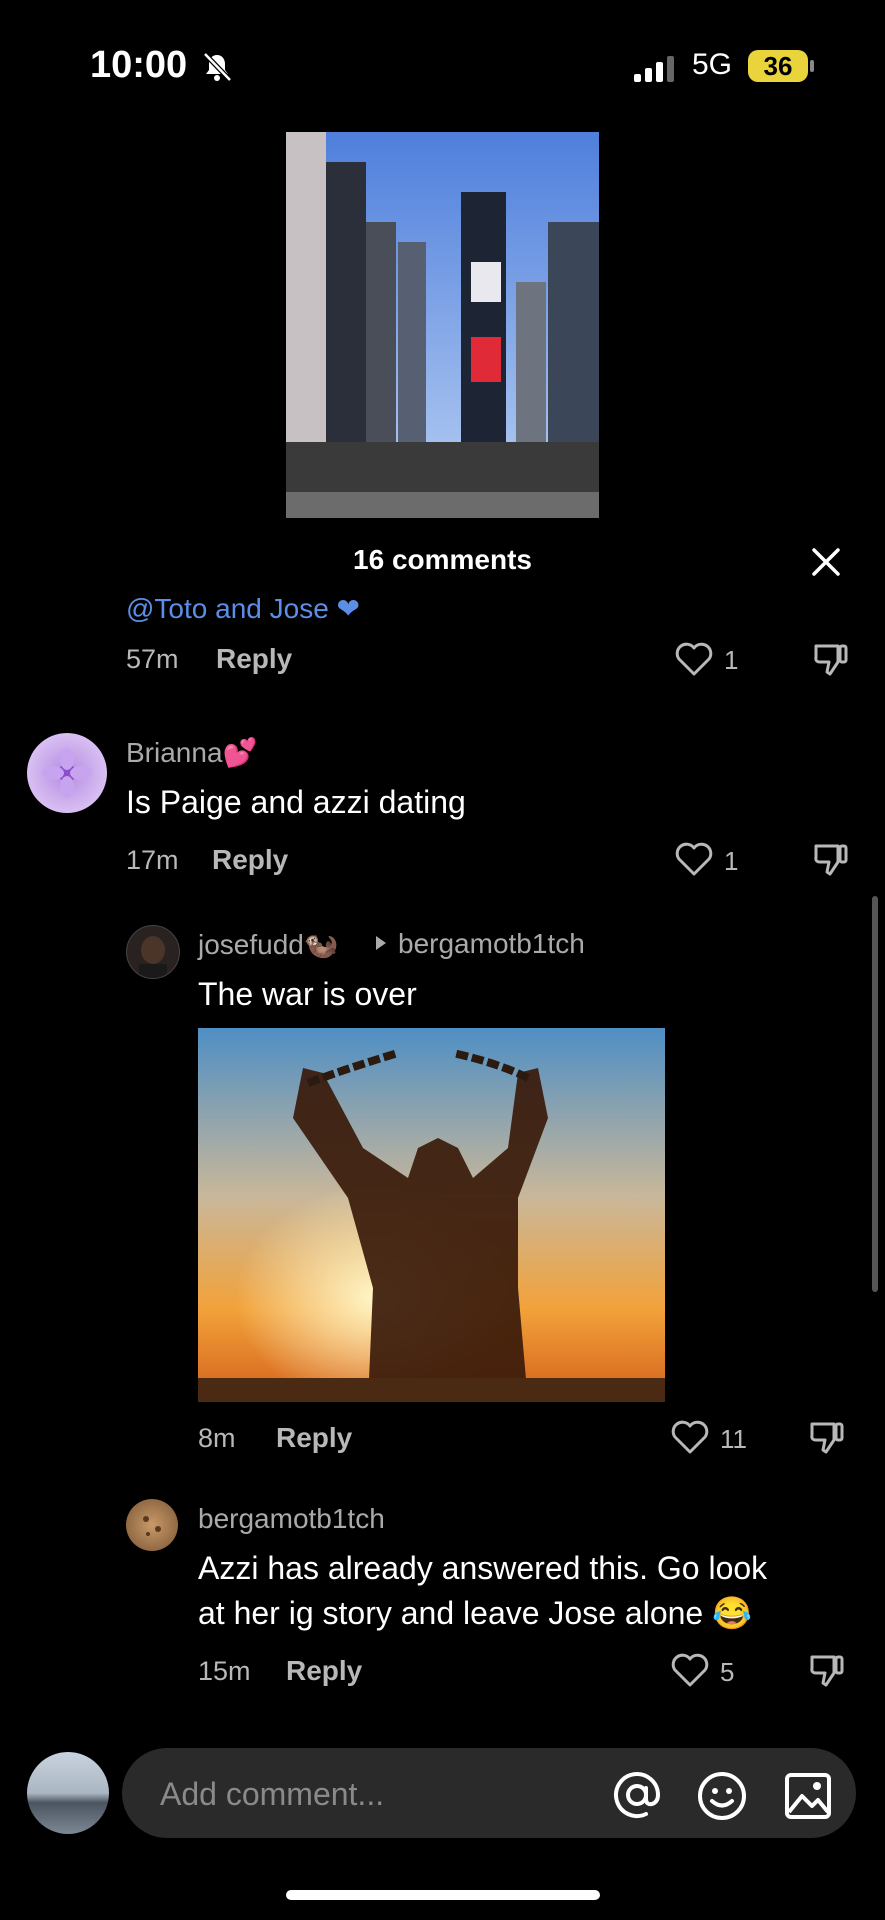 The image size is (885, 1920). I want to click on comment-time: 15m, so click(224, 1671).